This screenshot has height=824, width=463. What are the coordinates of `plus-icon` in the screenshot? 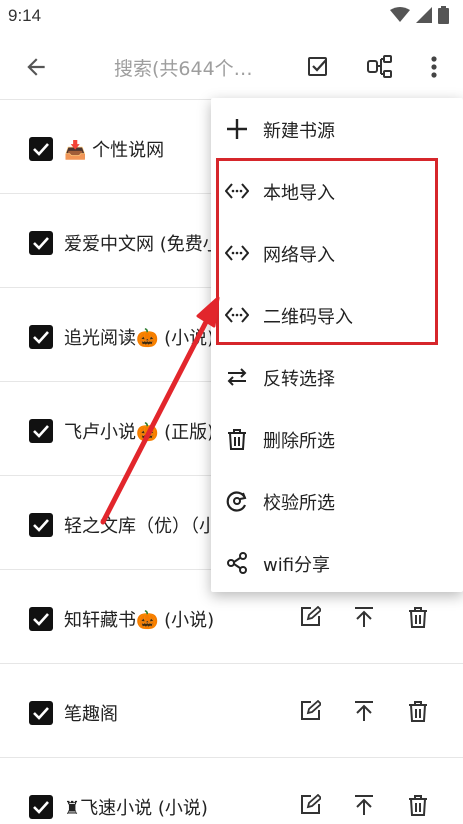 It's located at (237, 129).